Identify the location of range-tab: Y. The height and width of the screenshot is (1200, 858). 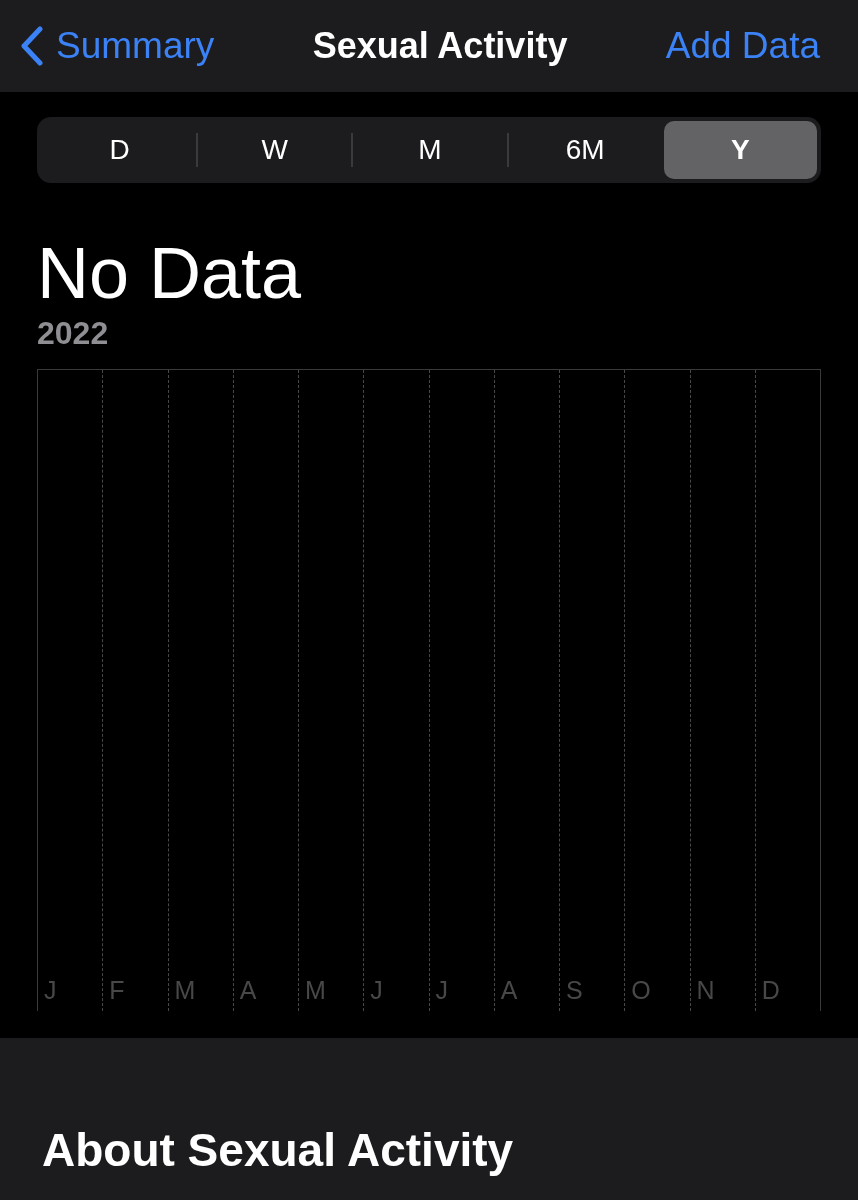
(740, 150).